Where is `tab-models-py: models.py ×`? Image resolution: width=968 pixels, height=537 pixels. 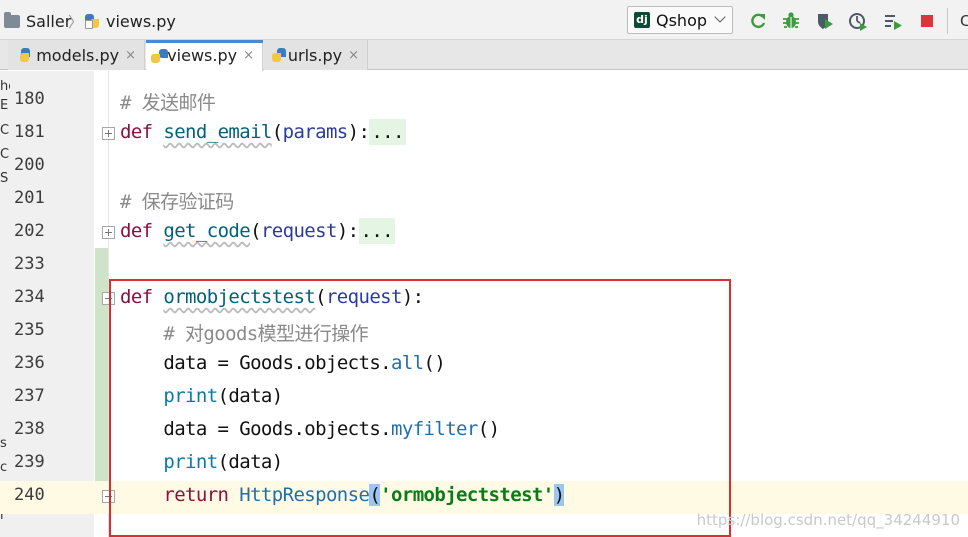 tab-models-py: models.py × is located at coordinates (76, 55).